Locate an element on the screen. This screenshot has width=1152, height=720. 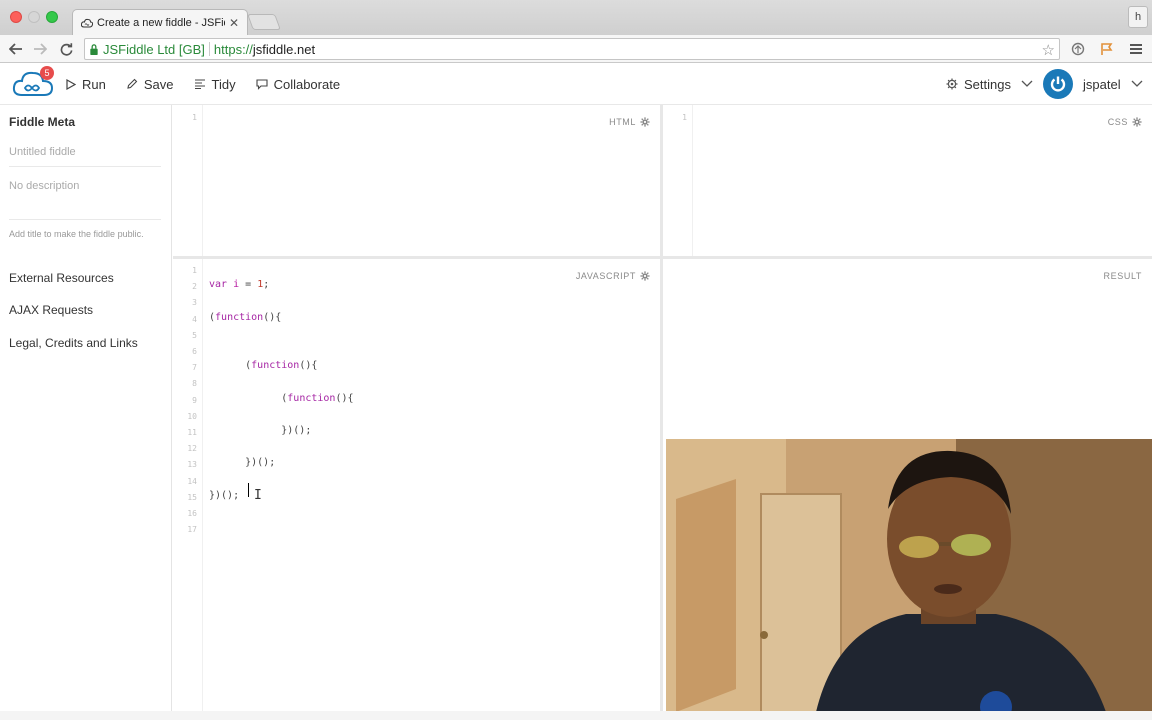
code-line: var i = 1; is located at coordinates (239, 284).